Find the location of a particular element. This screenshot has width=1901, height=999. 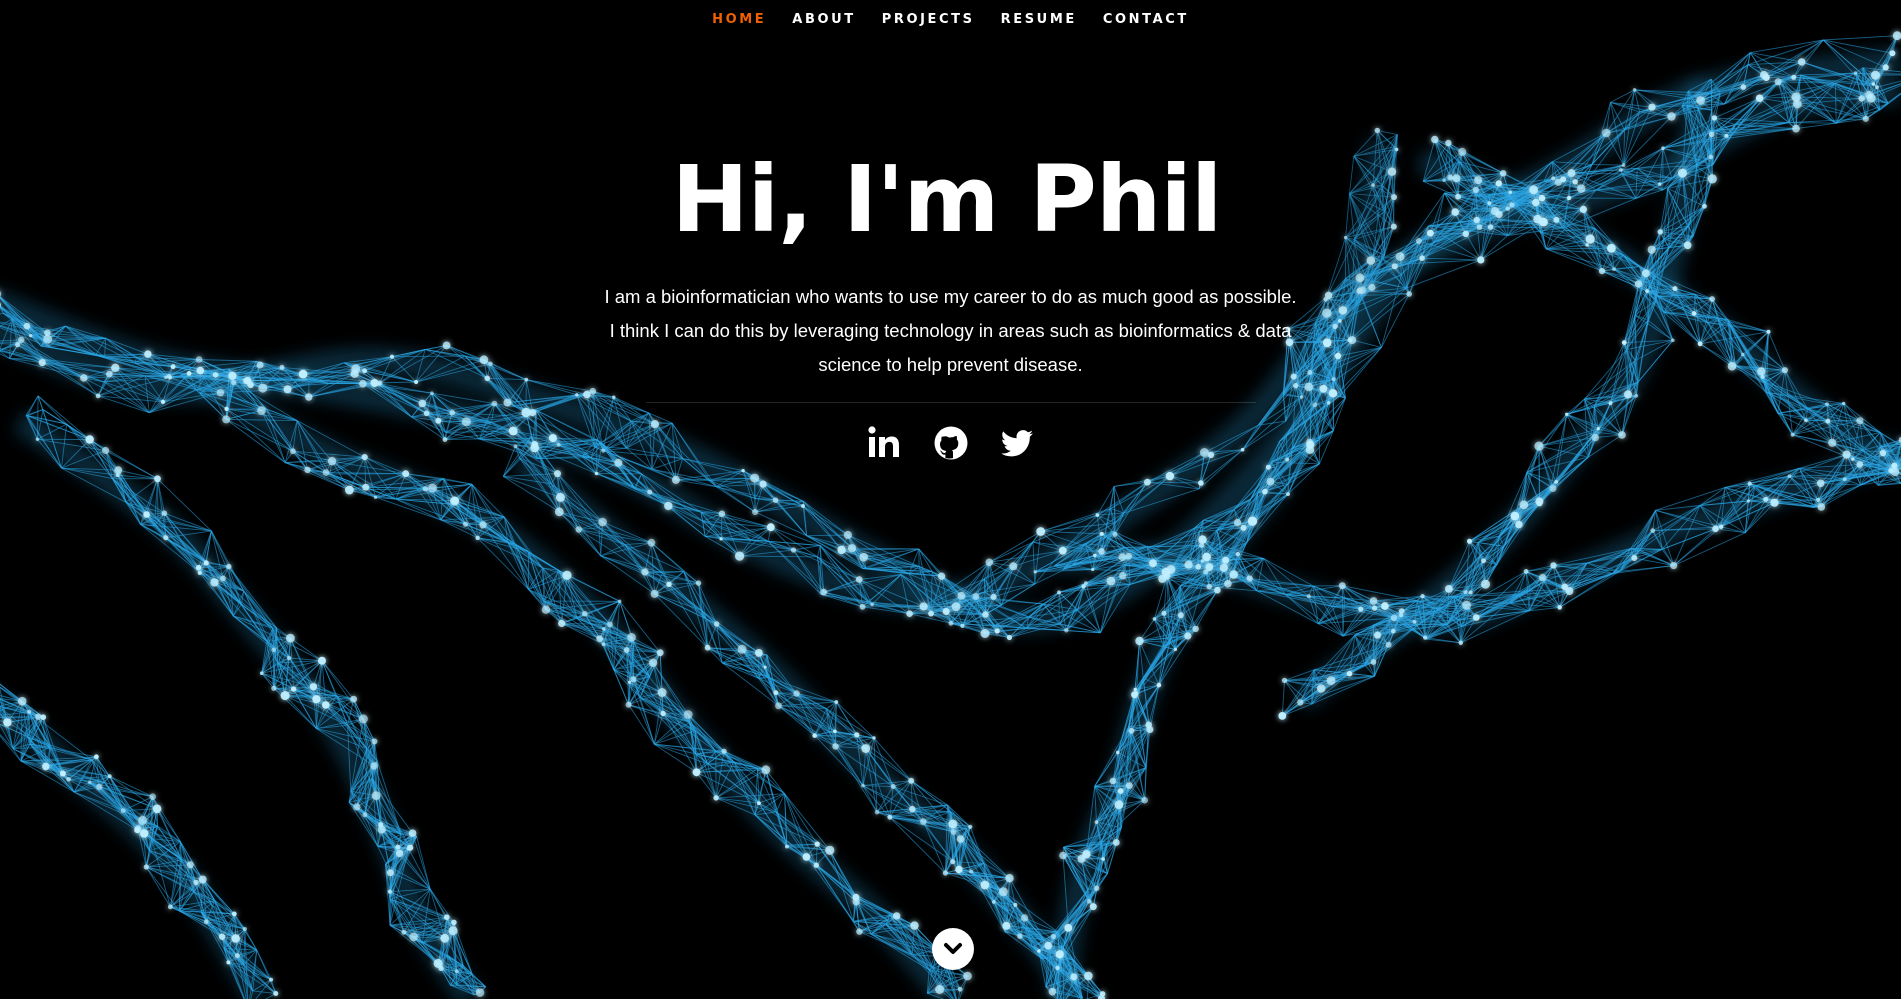

linkedin-link is located at coordinates (885, 443).